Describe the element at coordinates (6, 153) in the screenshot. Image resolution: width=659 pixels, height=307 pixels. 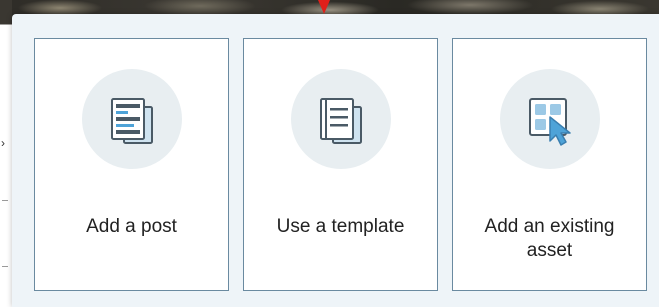
I see `background-page-edge` at that location.